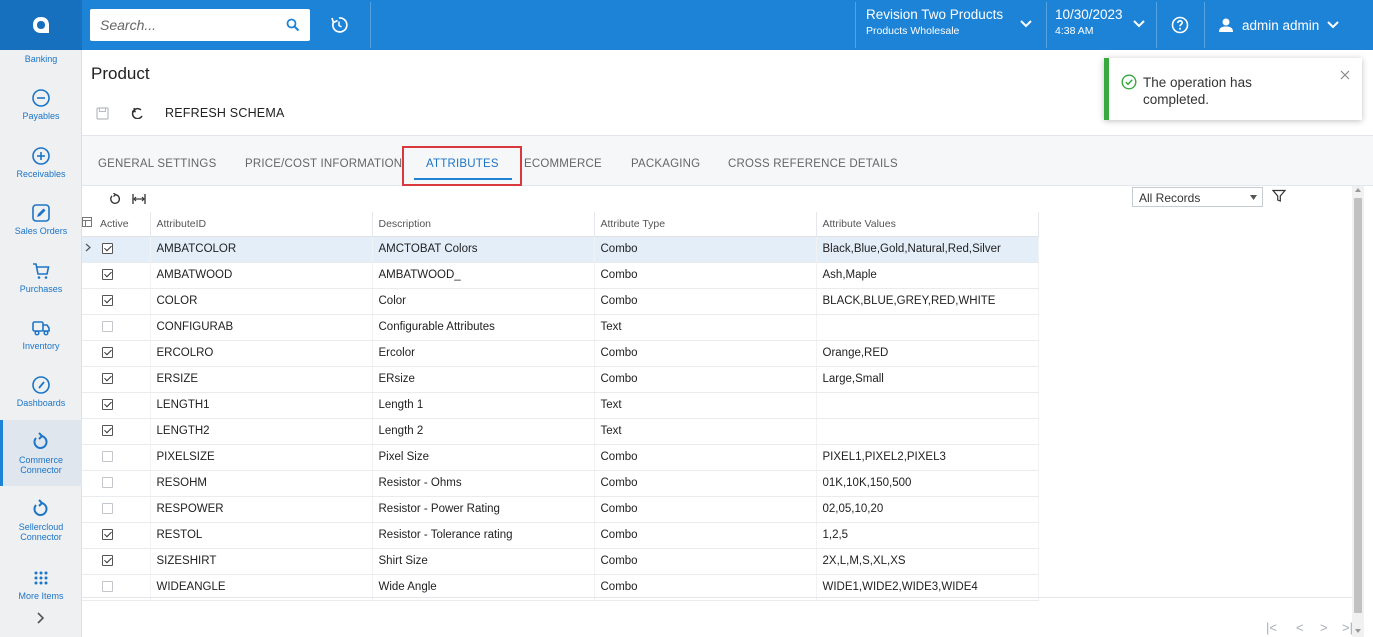  I want to click on logo, so click(41, 25).